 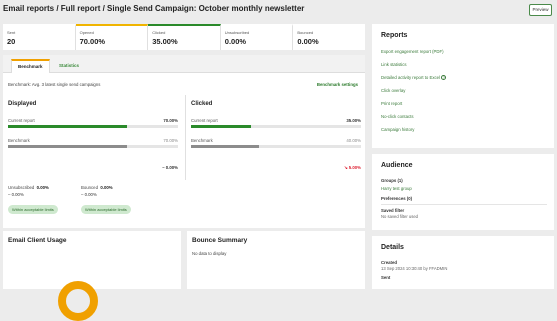 I want to click on tab-statistics: Statistics, so click(x=69, y=65).